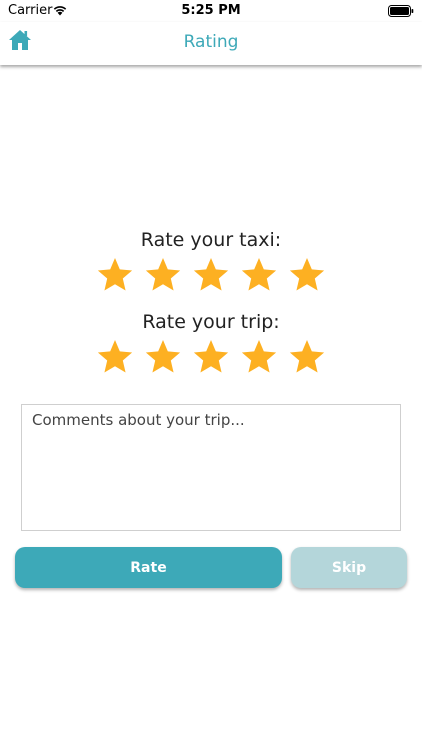  I want to click on nav-bar: Rating, so click(211, 43).